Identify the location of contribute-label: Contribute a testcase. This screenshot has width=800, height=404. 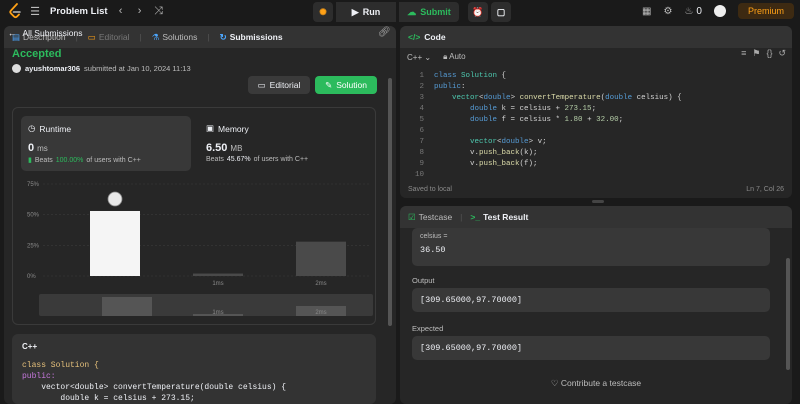
(601, 383).